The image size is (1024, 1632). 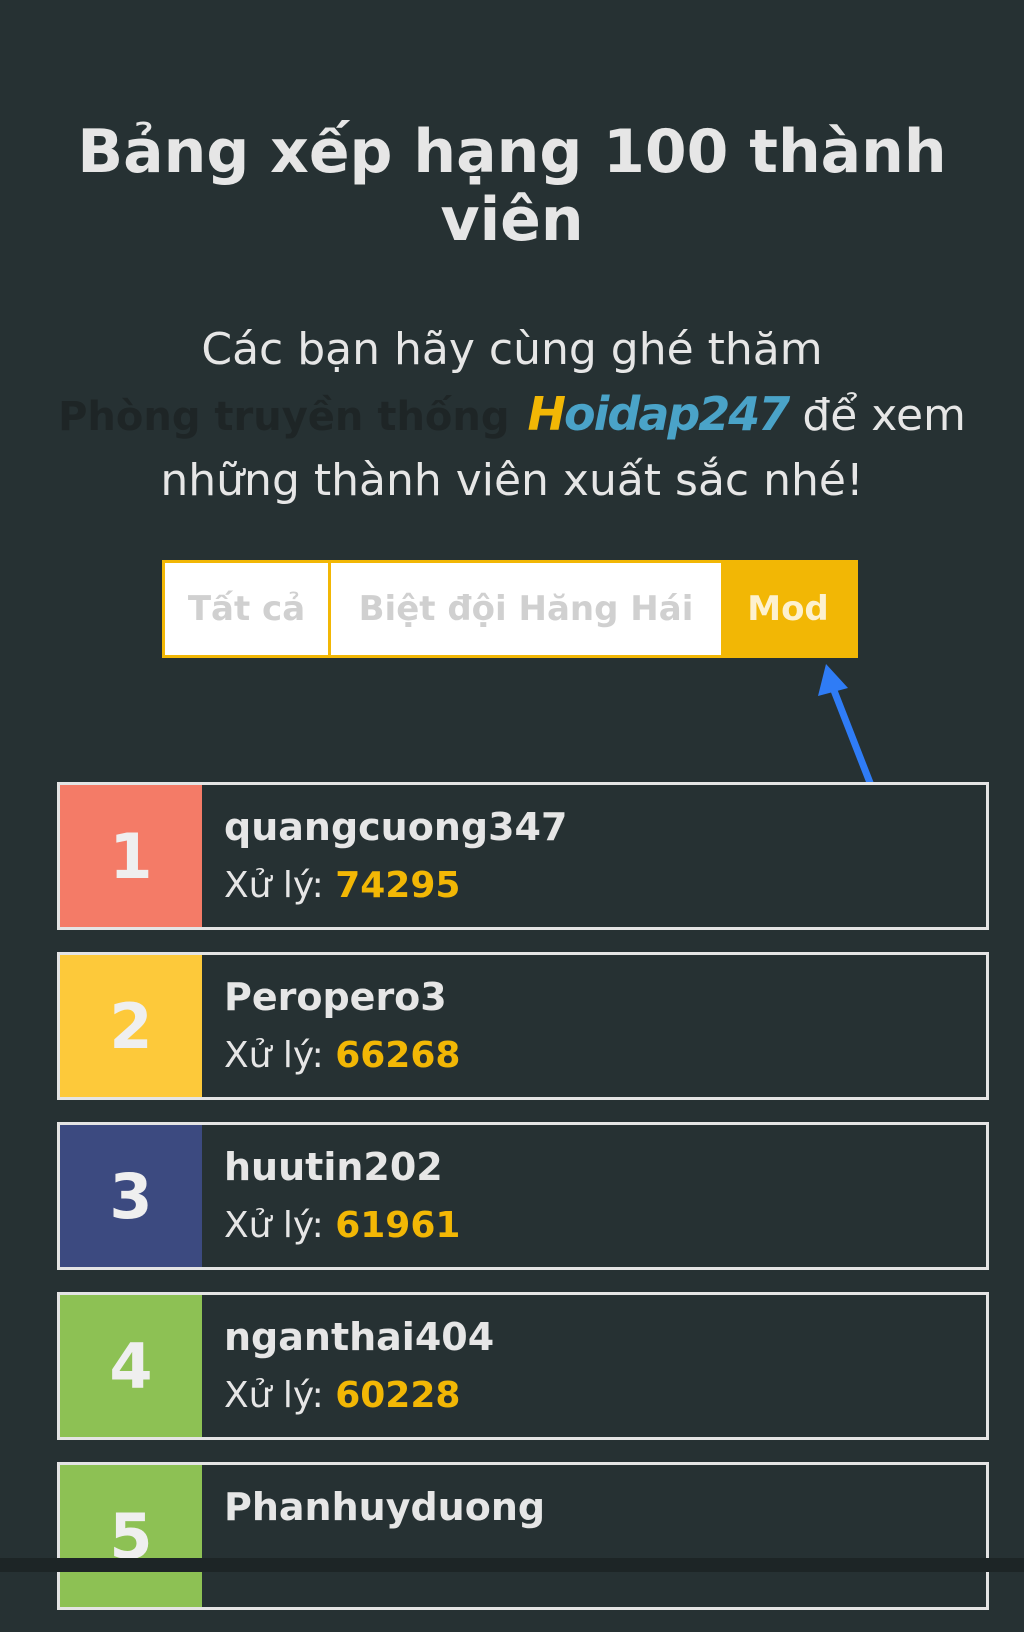 I want to click on score-line: Xử lý: 74295, so click(x=395, y=886).